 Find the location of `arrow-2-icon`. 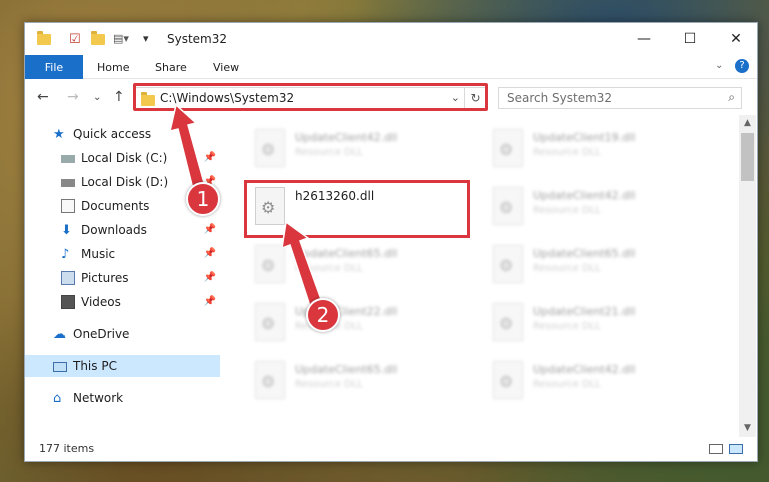

arrow-2-icon is located at coordinates (302, 264).